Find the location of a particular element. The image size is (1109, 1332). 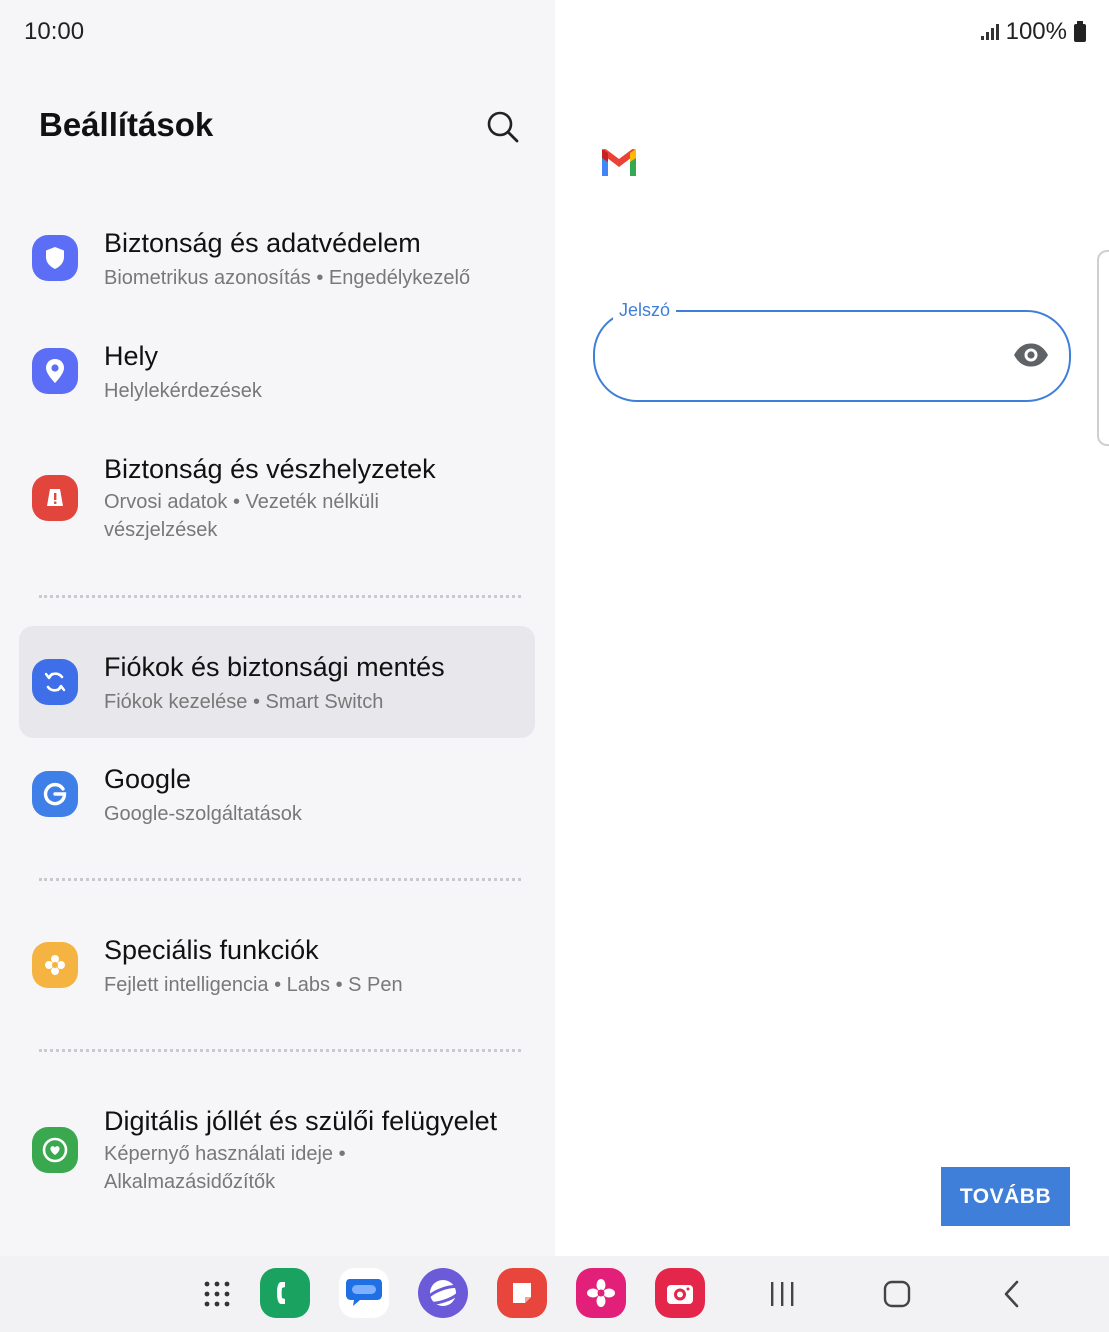

item-title: Fiókok és biztonsági mentés is located at coordinates (274, 667).